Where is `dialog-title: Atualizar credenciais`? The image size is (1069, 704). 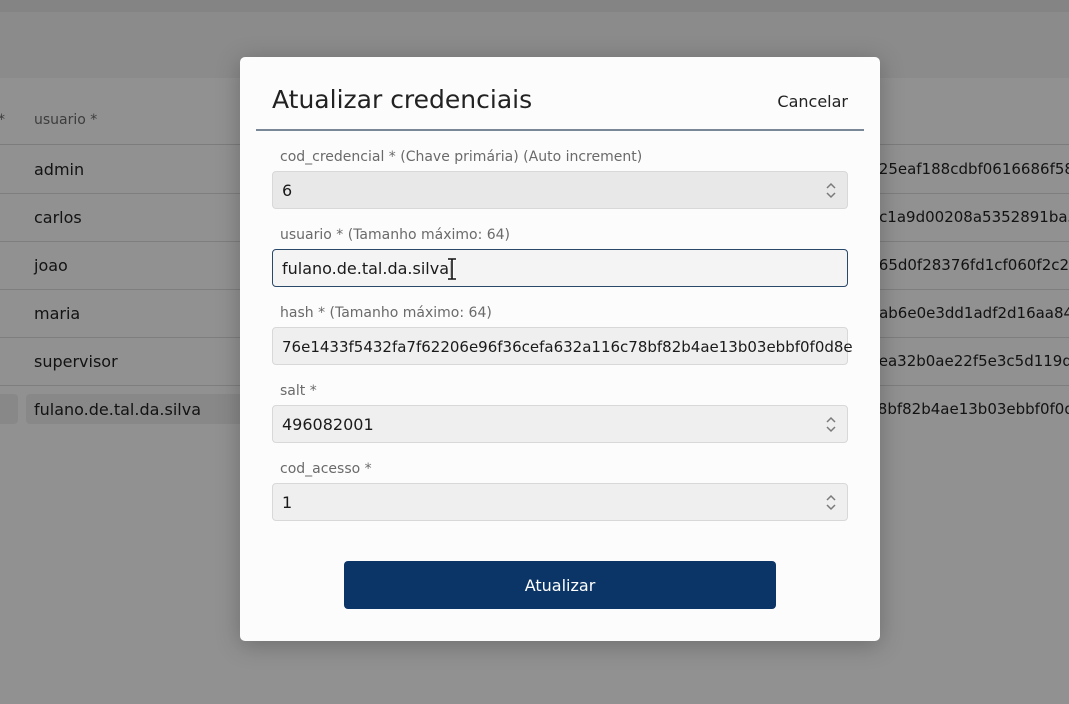 dialog-title: Atualizar credenciais is located at coordinates (402, 99).